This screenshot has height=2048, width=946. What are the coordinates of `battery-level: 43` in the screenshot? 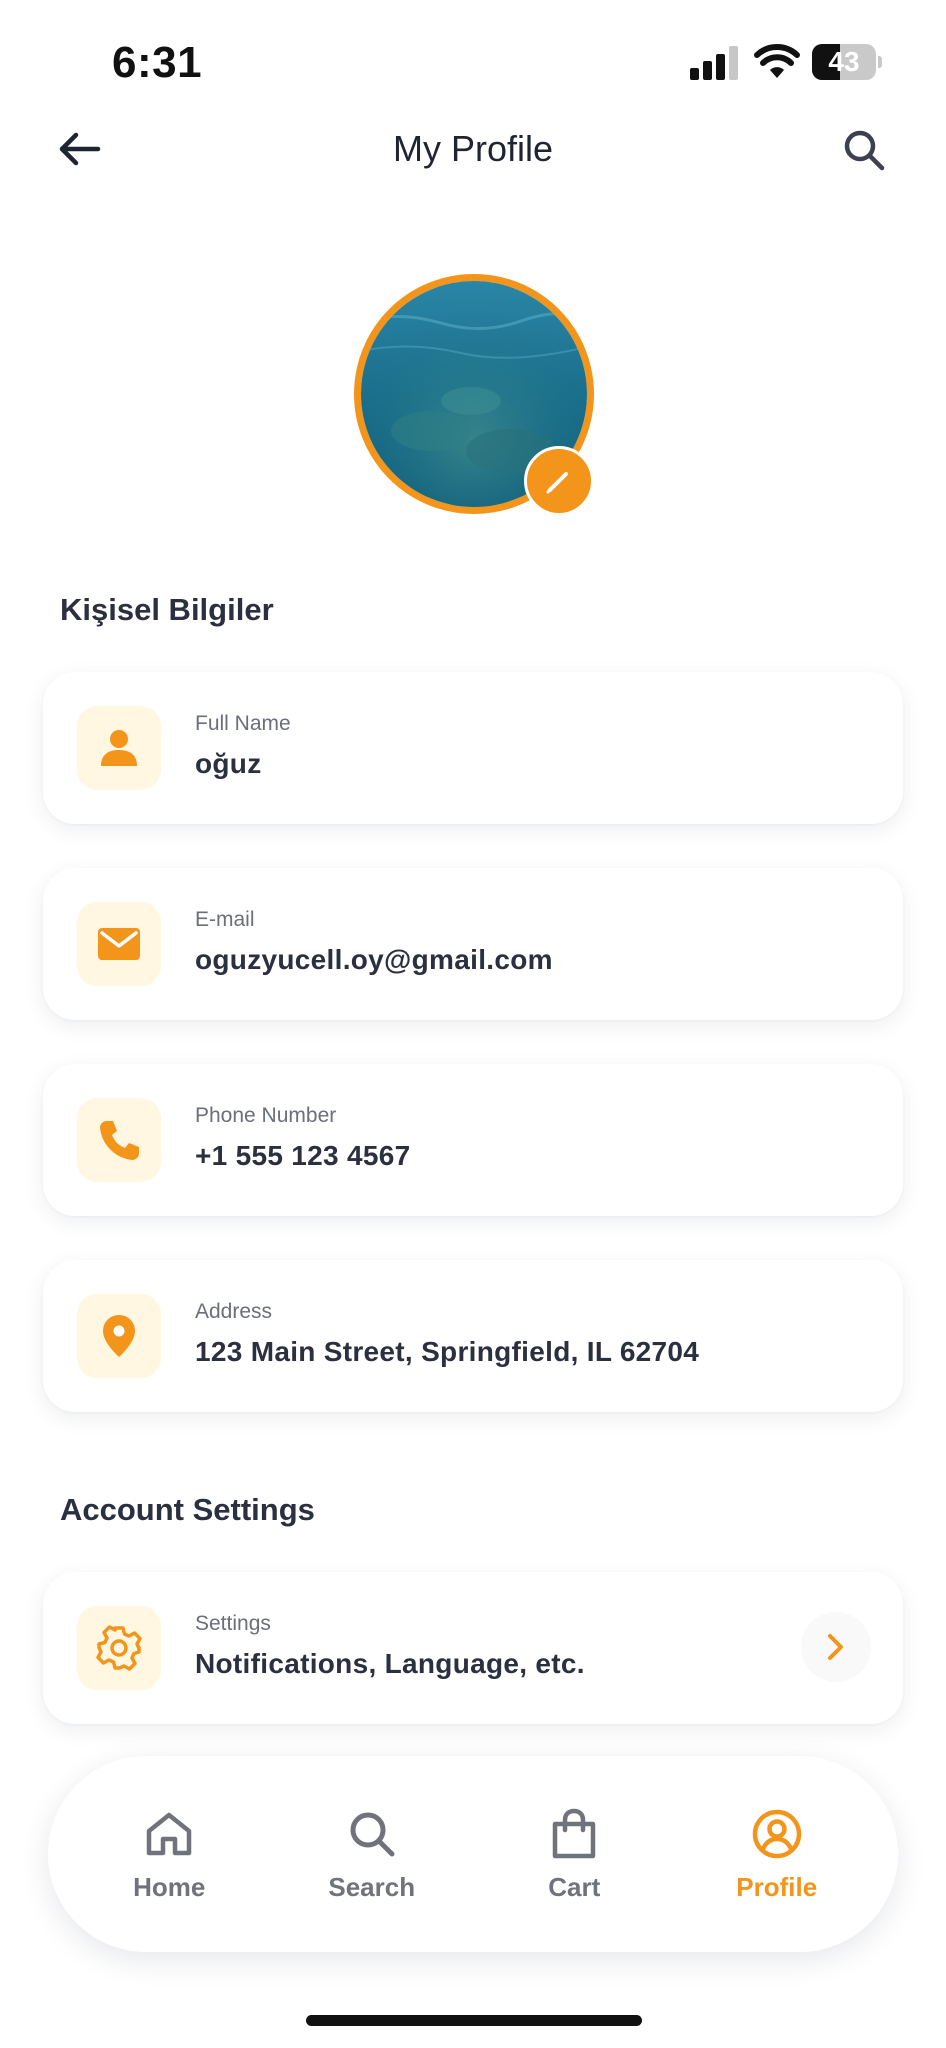 It's located at (844, 61).